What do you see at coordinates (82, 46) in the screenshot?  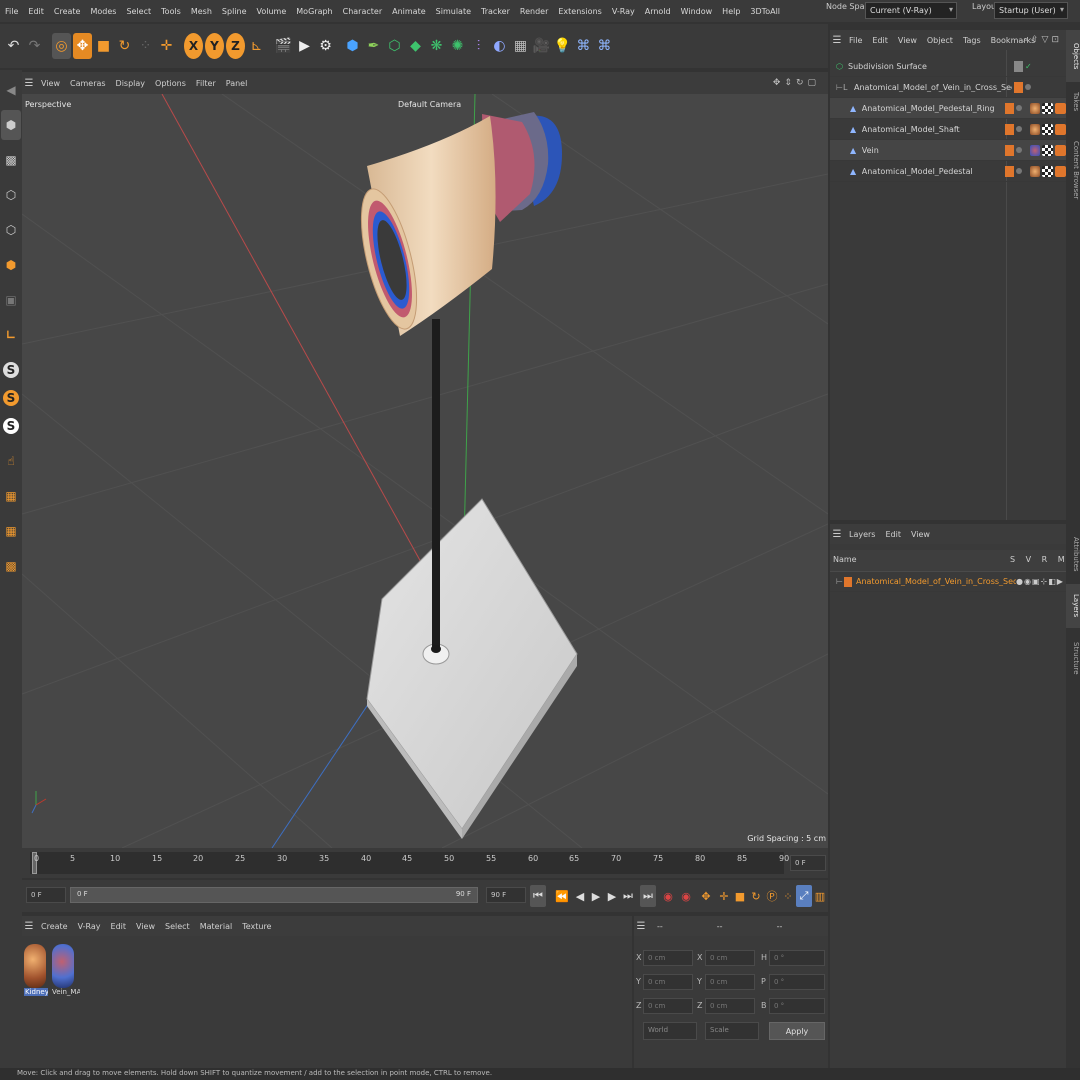 I see `move-tool-icon: ✥` at bounding box center [82, 46].